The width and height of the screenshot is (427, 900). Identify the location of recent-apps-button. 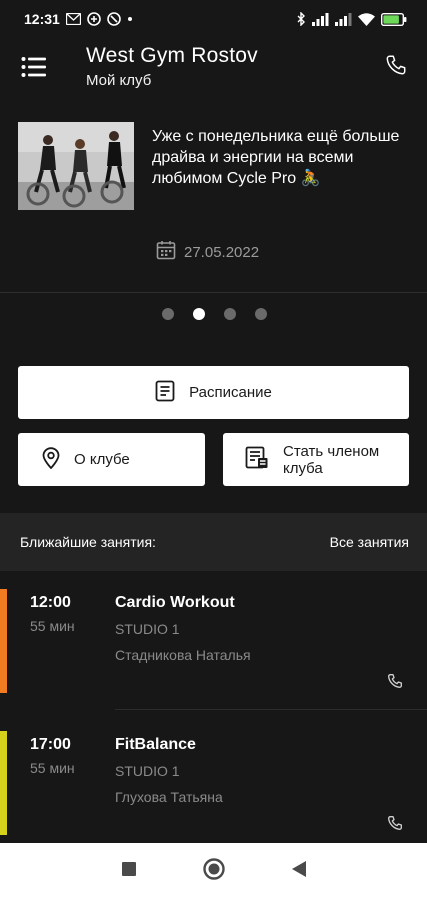
(129, 871).